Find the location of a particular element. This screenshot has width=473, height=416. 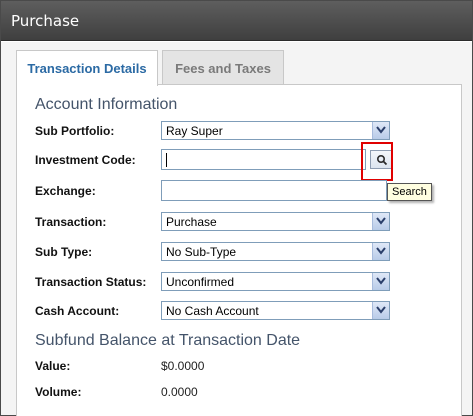

cash-account-value: No Cash Account is located at coordinates (212, 311).